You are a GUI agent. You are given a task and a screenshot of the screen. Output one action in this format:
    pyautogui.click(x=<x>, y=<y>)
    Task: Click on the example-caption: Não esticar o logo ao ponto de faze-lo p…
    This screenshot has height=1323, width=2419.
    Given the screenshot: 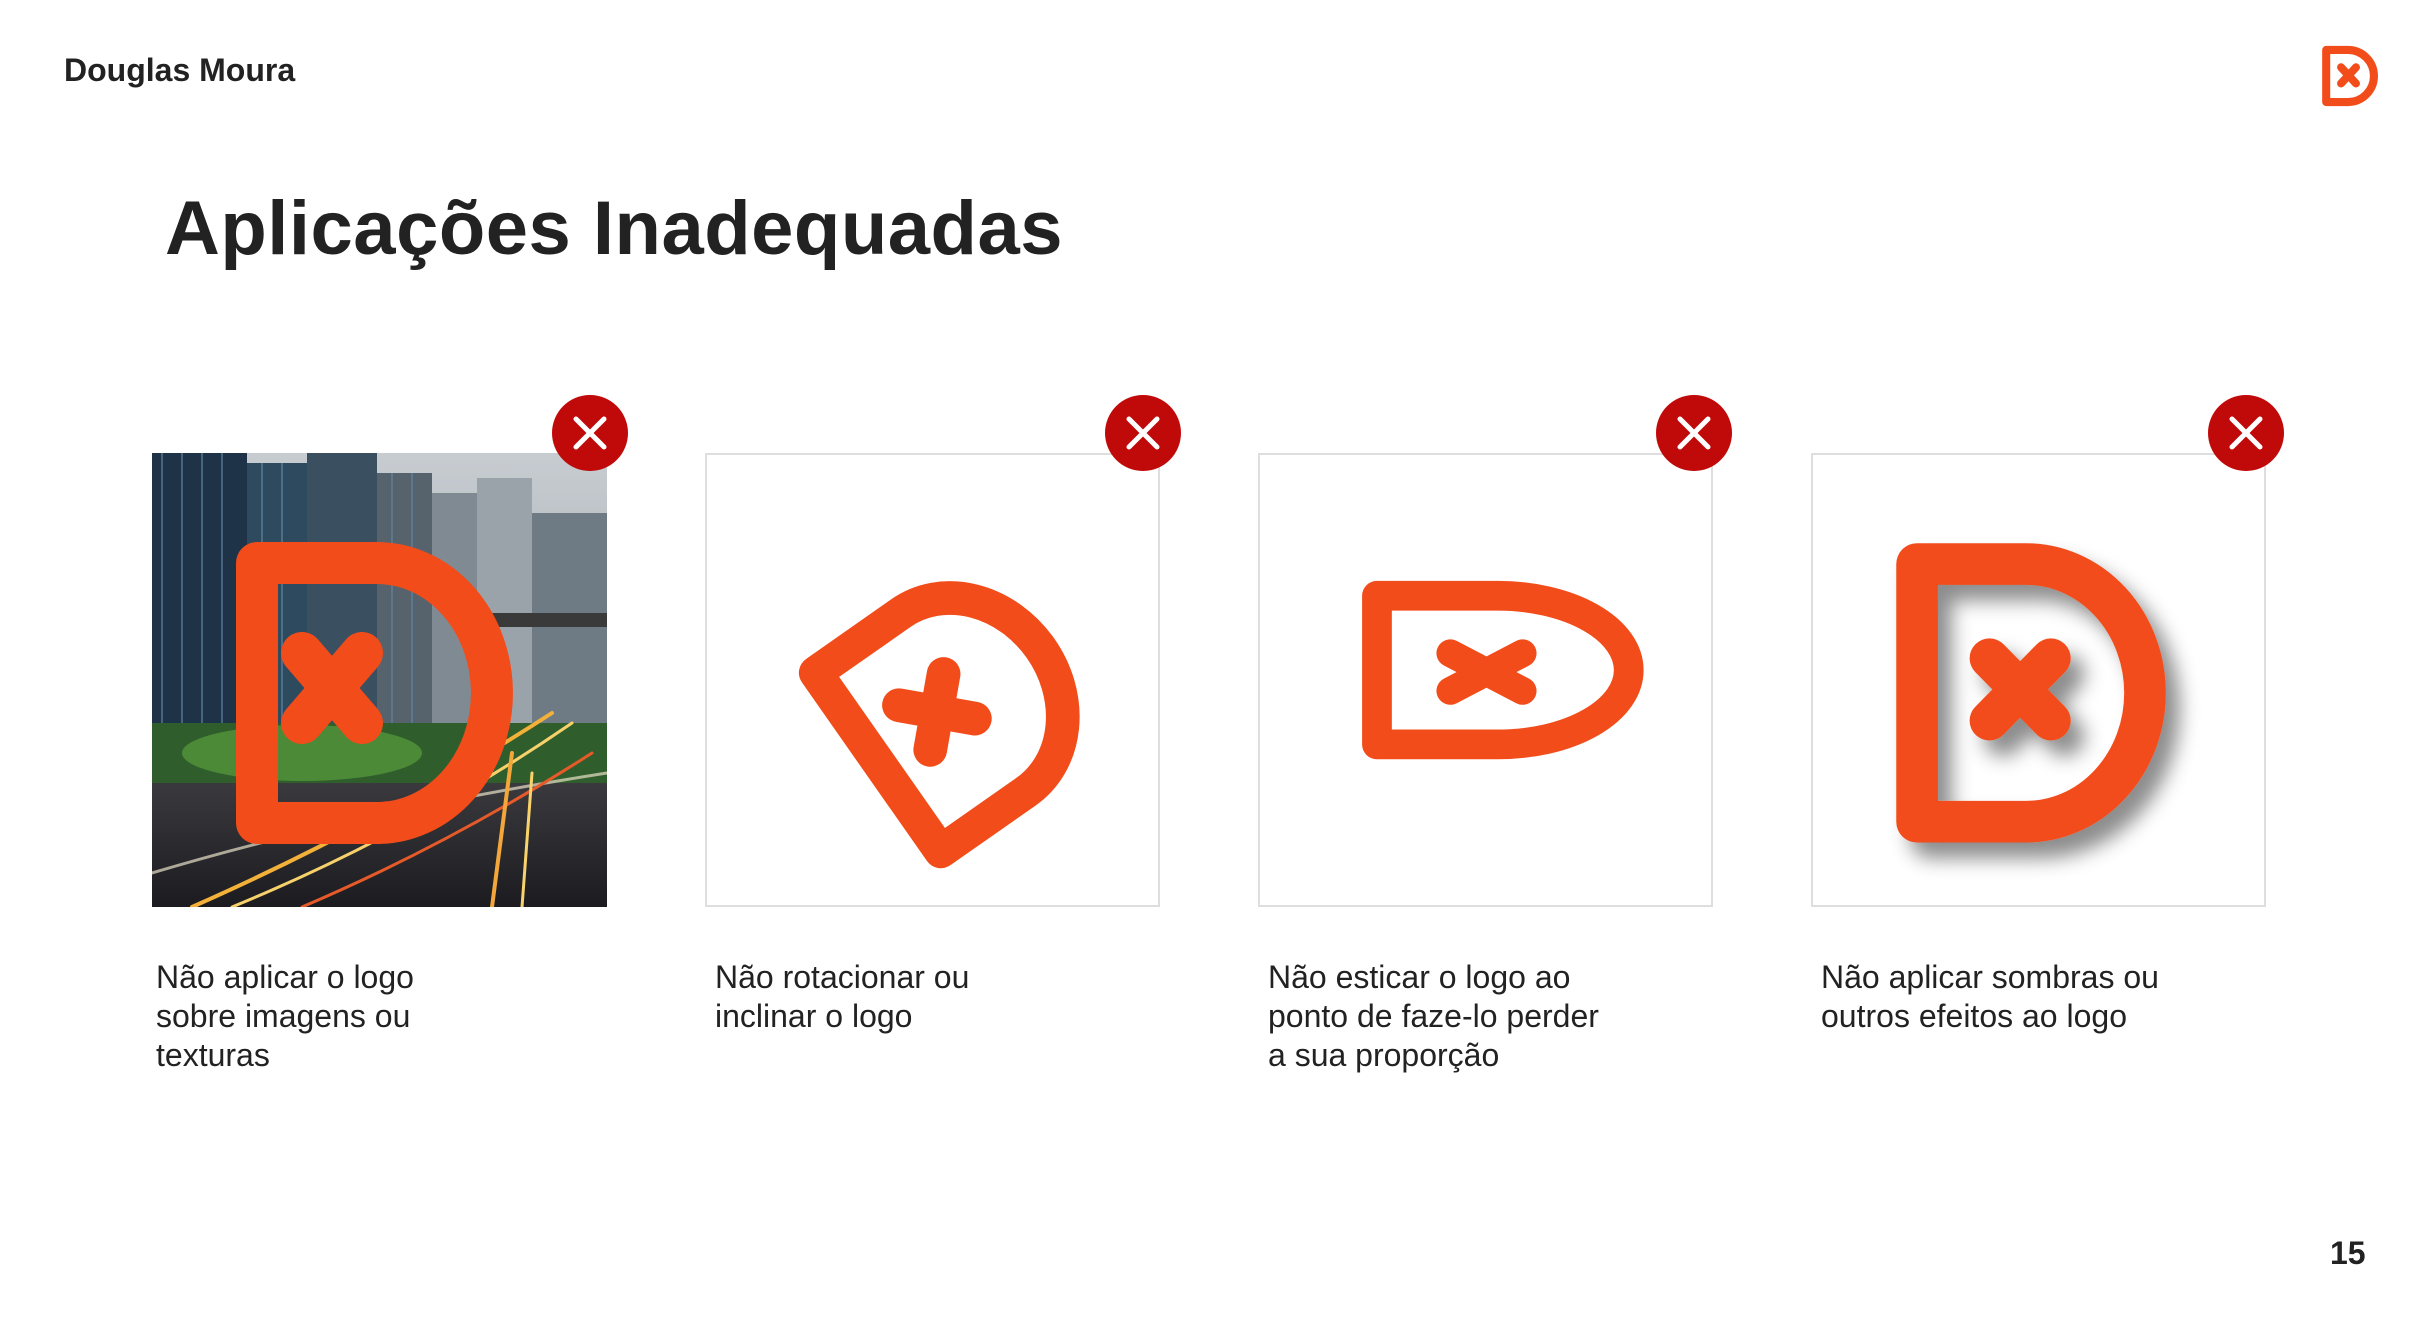 What is the action you would take?
    pyautogui.click(x=1433, y=1016)
    